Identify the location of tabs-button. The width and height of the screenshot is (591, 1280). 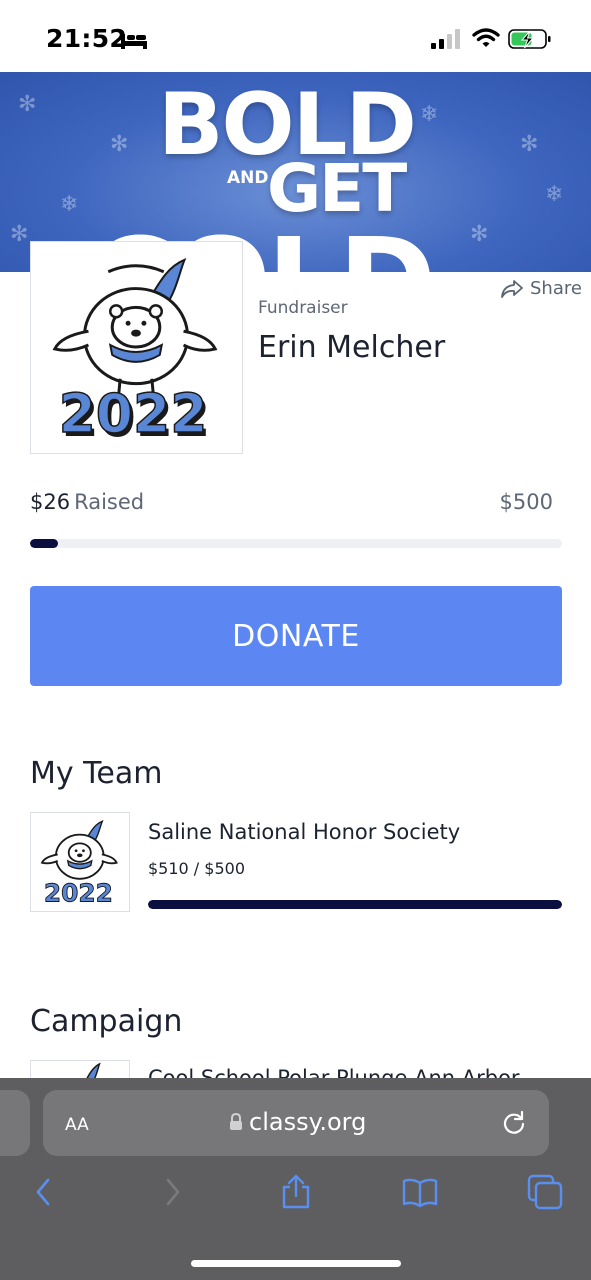
(545, 1192).